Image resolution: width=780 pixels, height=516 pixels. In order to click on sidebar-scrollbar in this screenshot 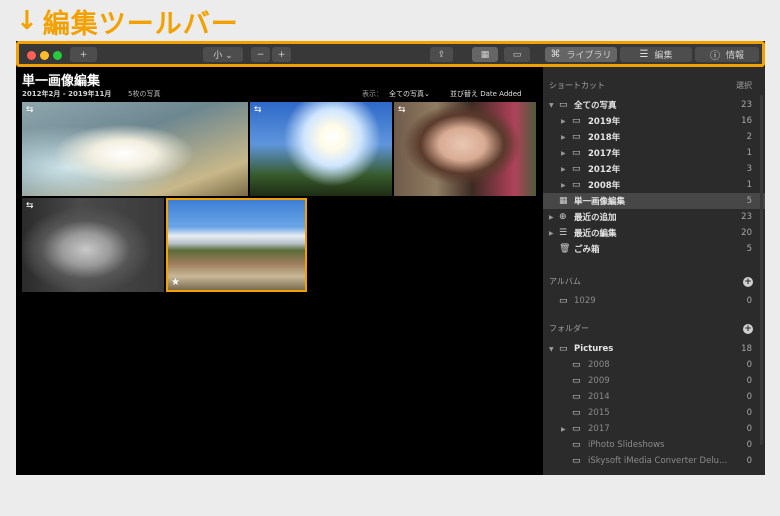, I will do `click(761, 270)`.